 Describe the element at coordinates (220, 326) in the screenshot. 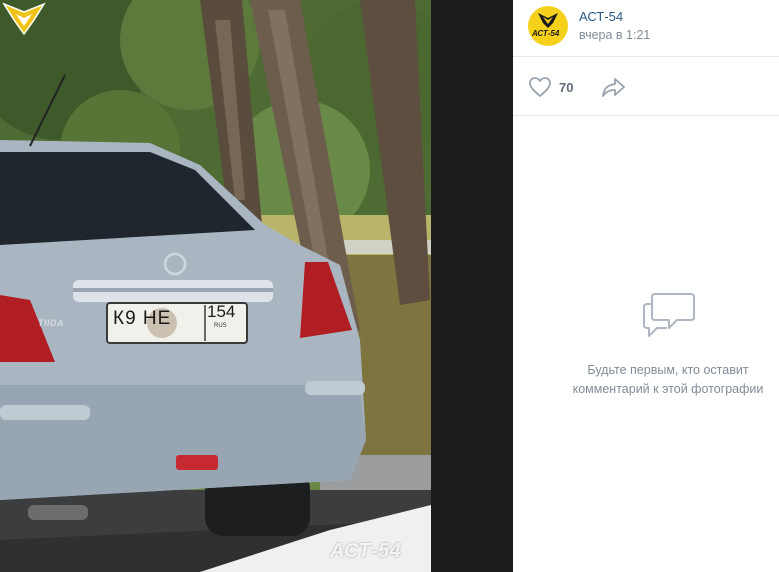

I see `license-plate-country: RUS` at that location.